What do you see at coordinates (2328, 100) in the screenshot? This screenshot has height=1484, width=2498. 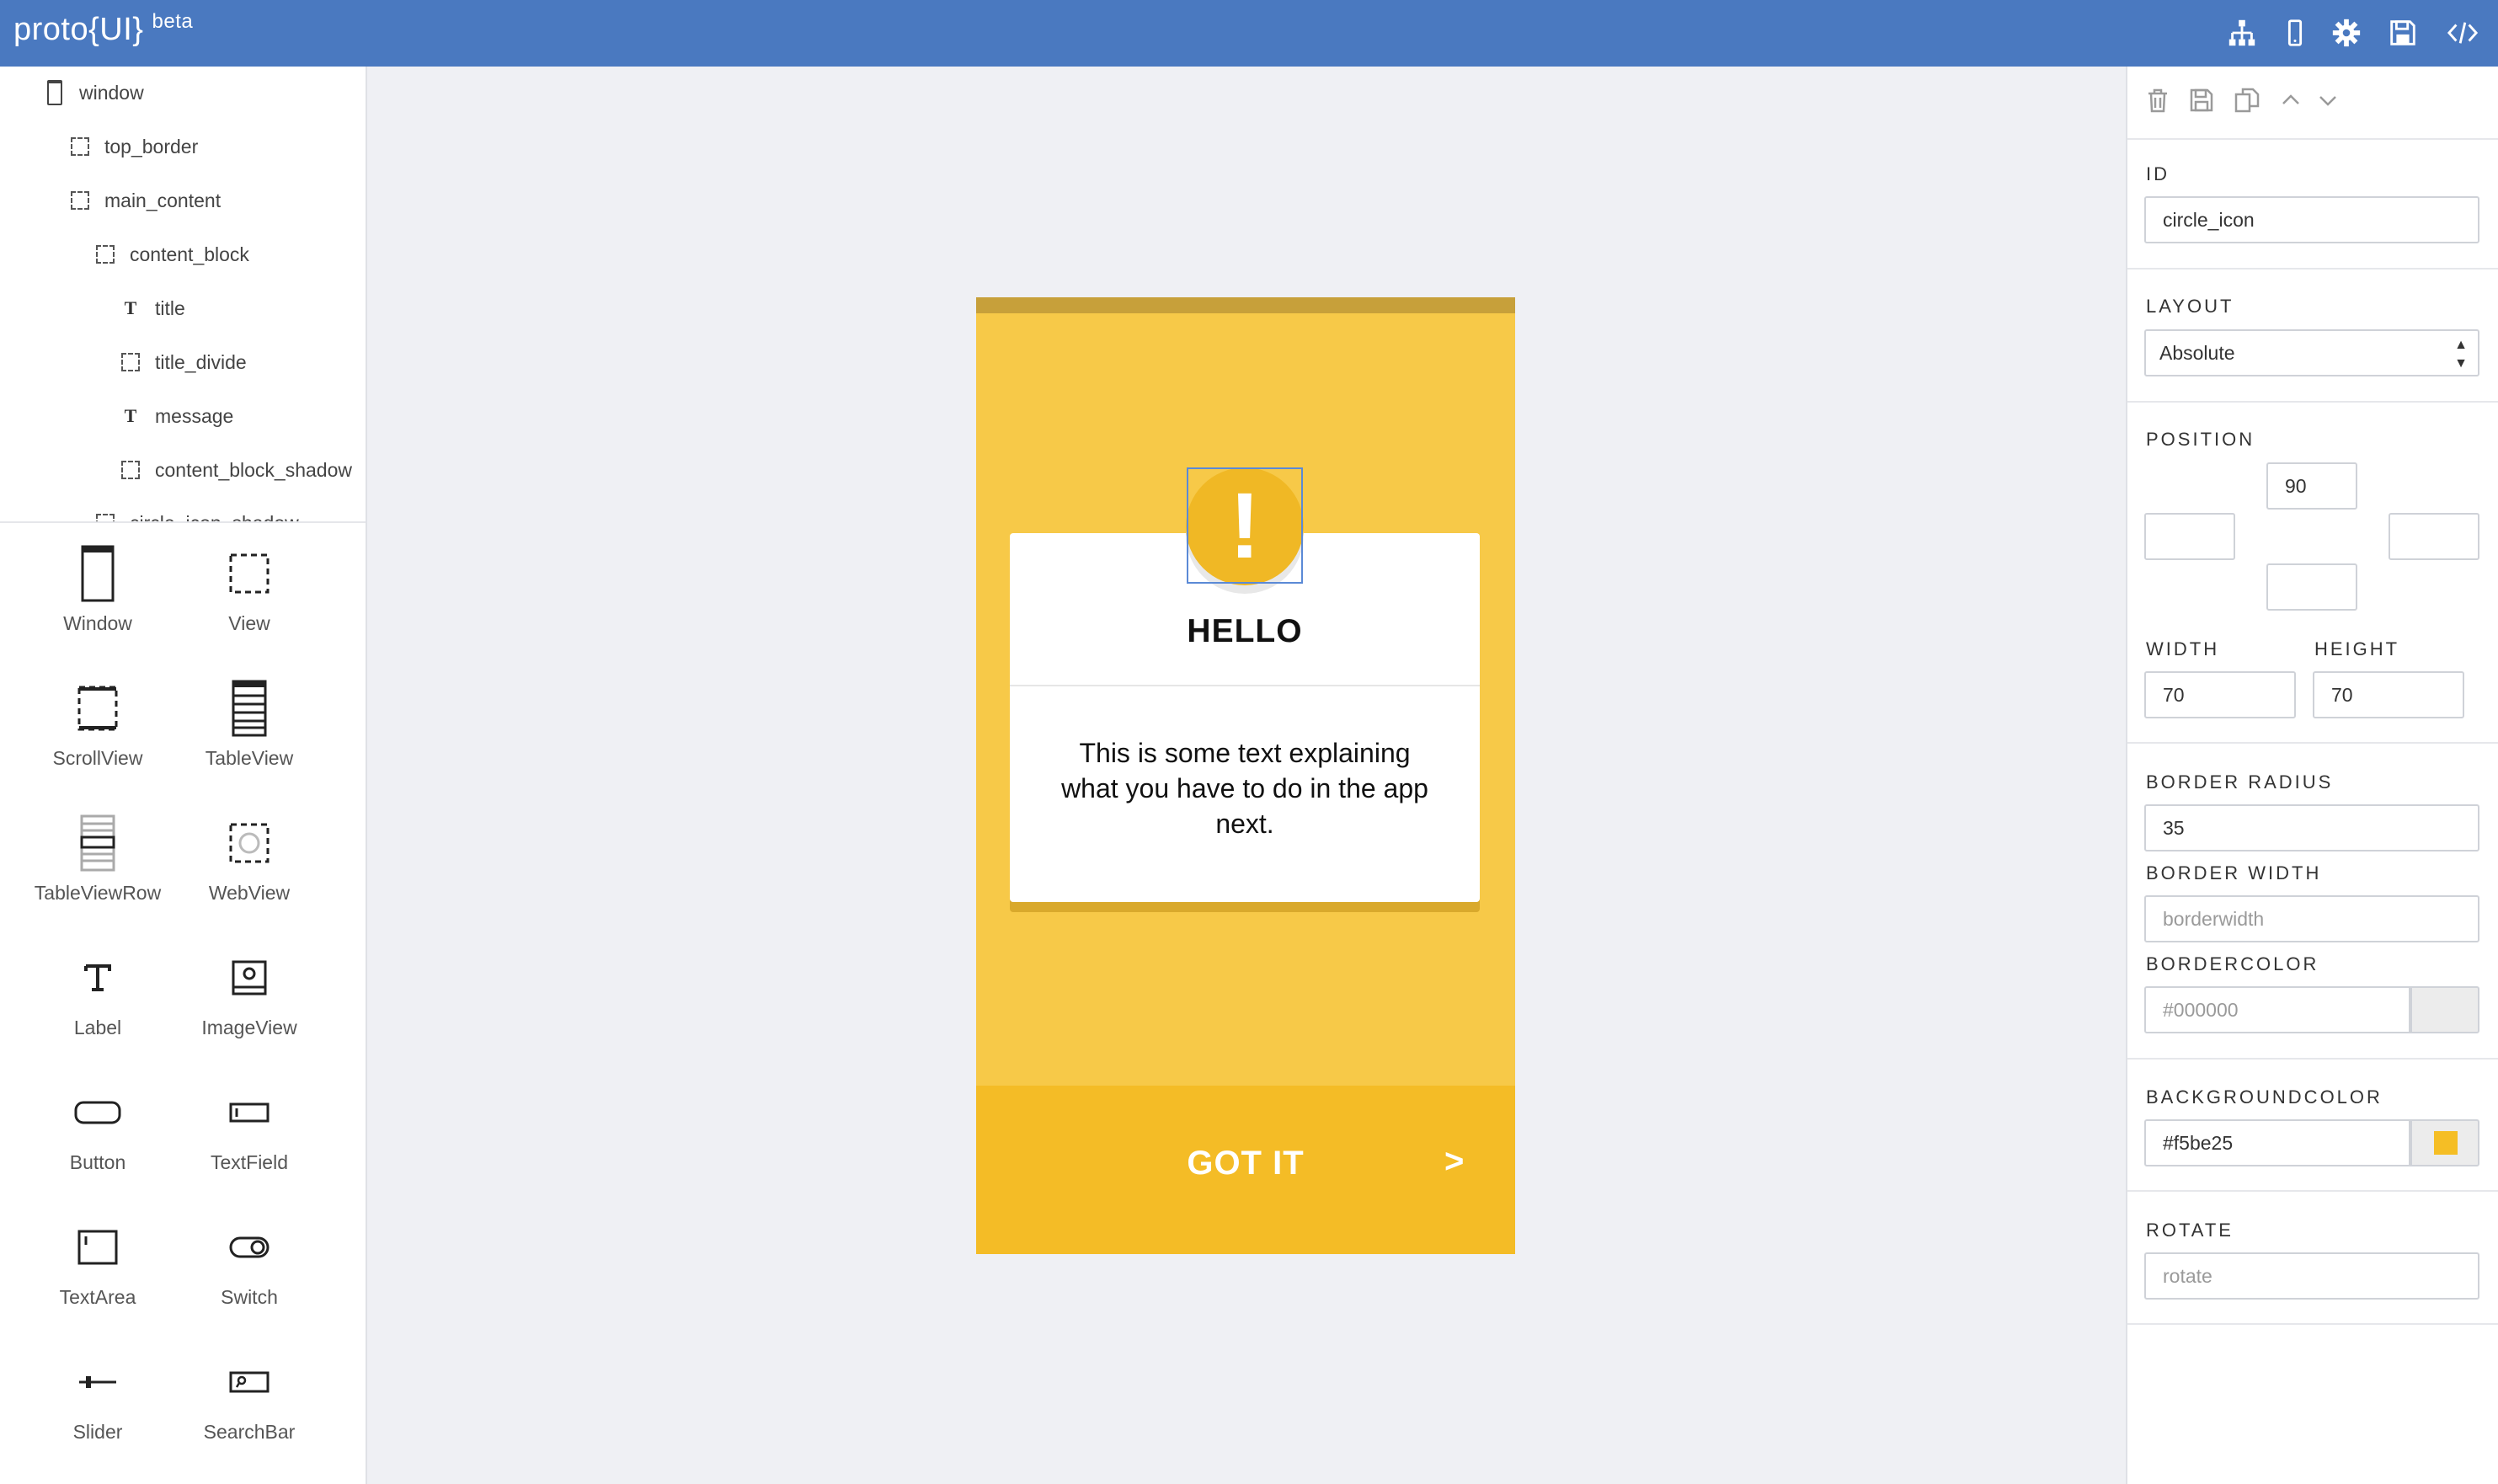 I see `chevron-down-icon` at bounding box center [2328, 100].